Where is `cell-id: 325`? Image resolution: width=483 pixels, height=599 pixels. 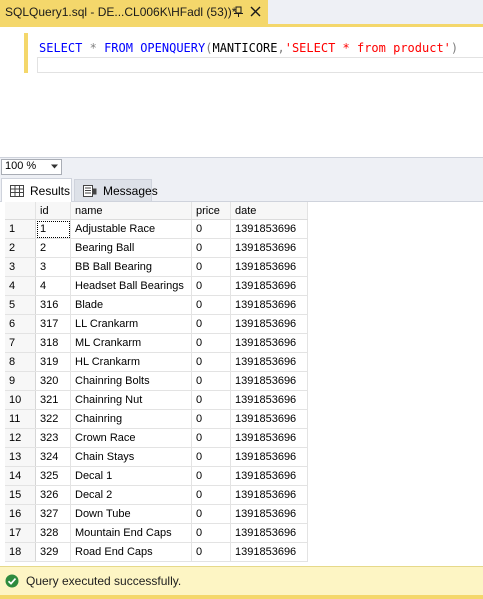 cell-id: 325 is located at coordinates (53, 476).